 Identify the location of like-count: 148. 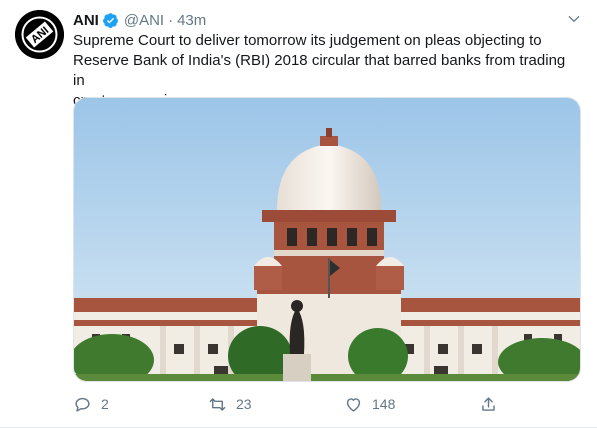
(384, 404).